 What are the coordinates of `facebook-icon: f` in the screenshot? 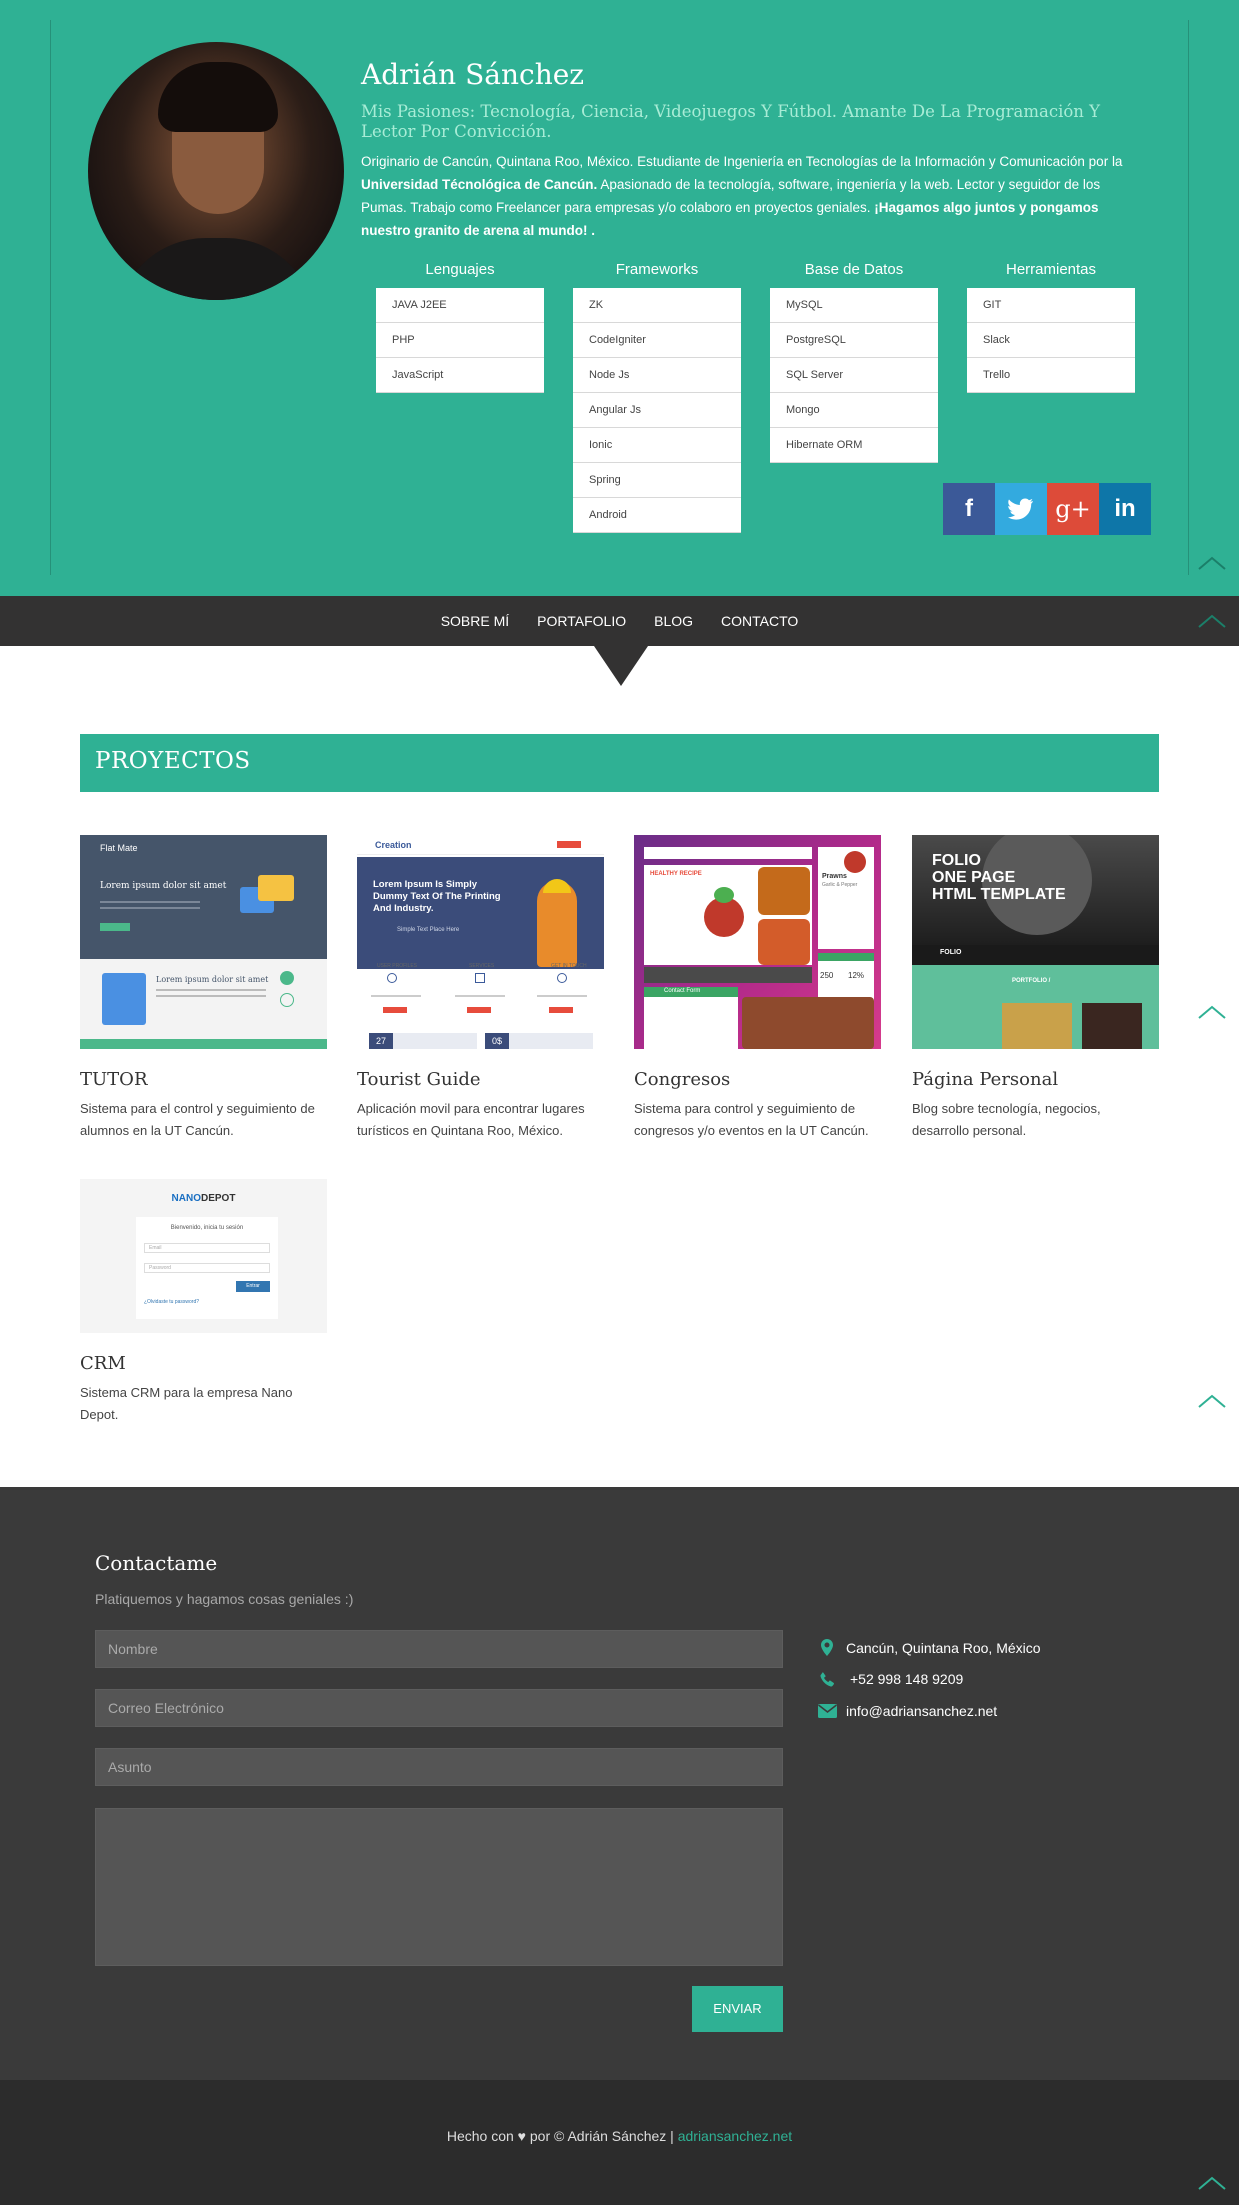 It's located at (969, 508).